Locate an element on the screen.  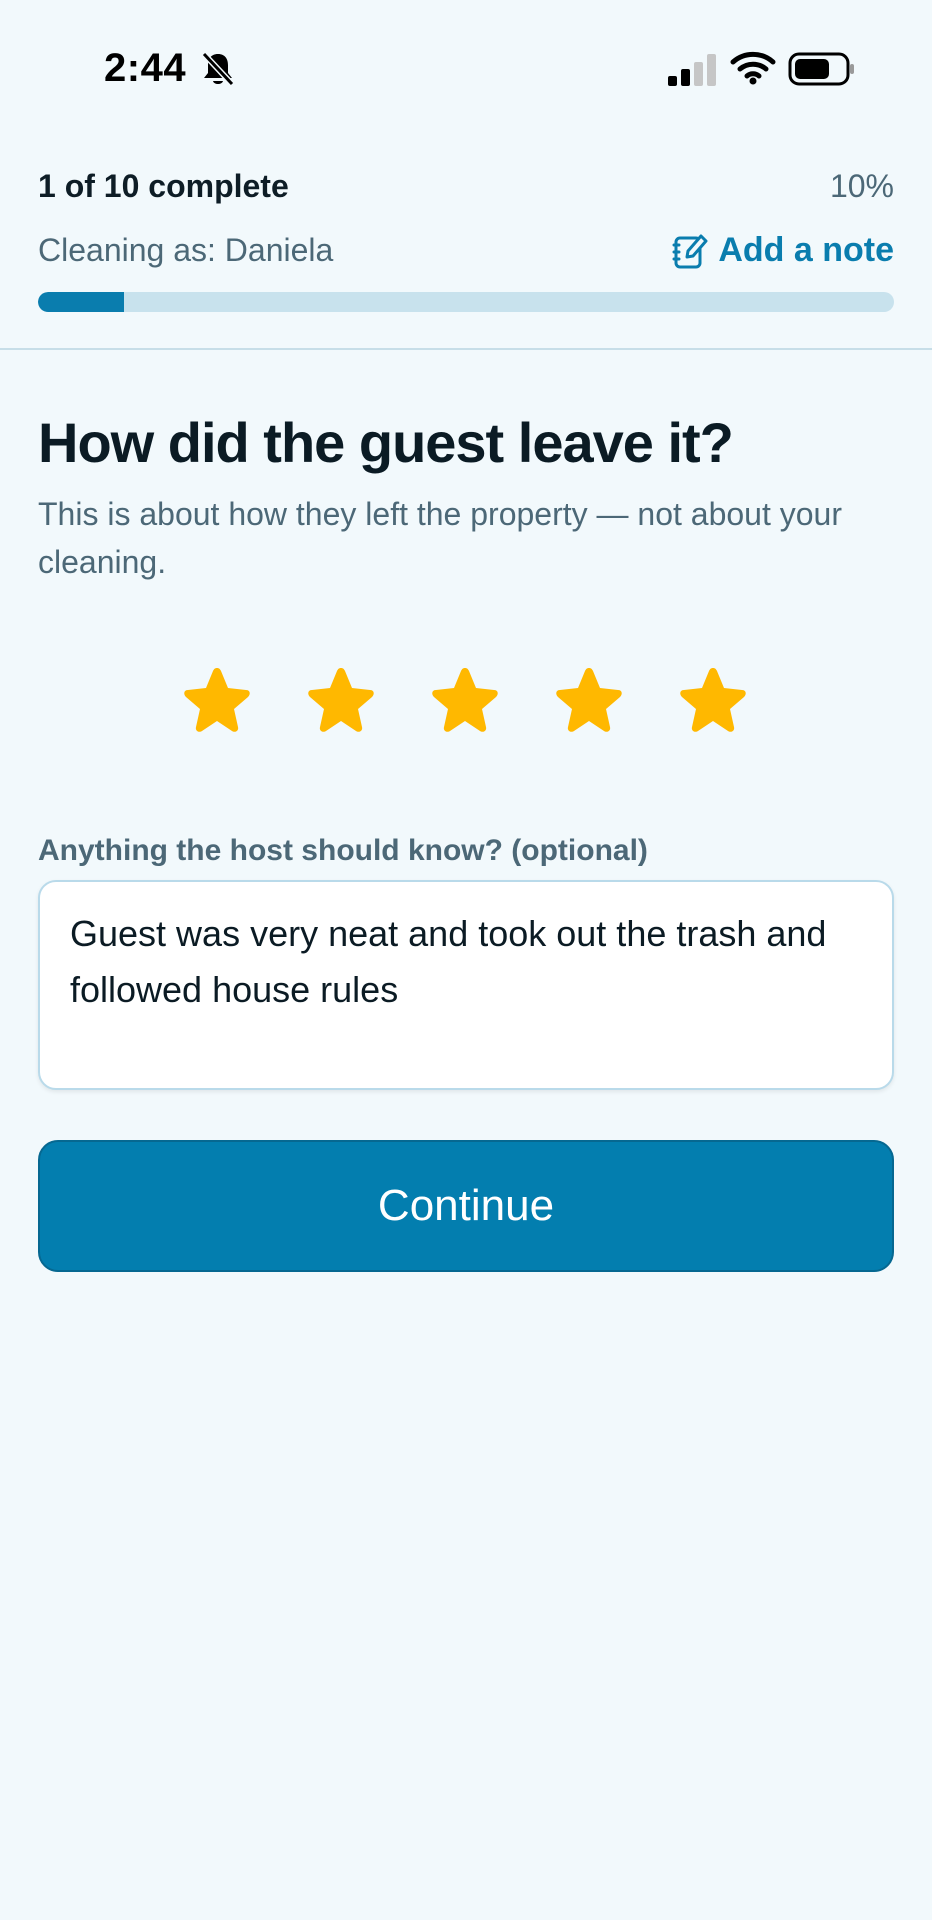
star-rating is located at coordinates (465, 700).